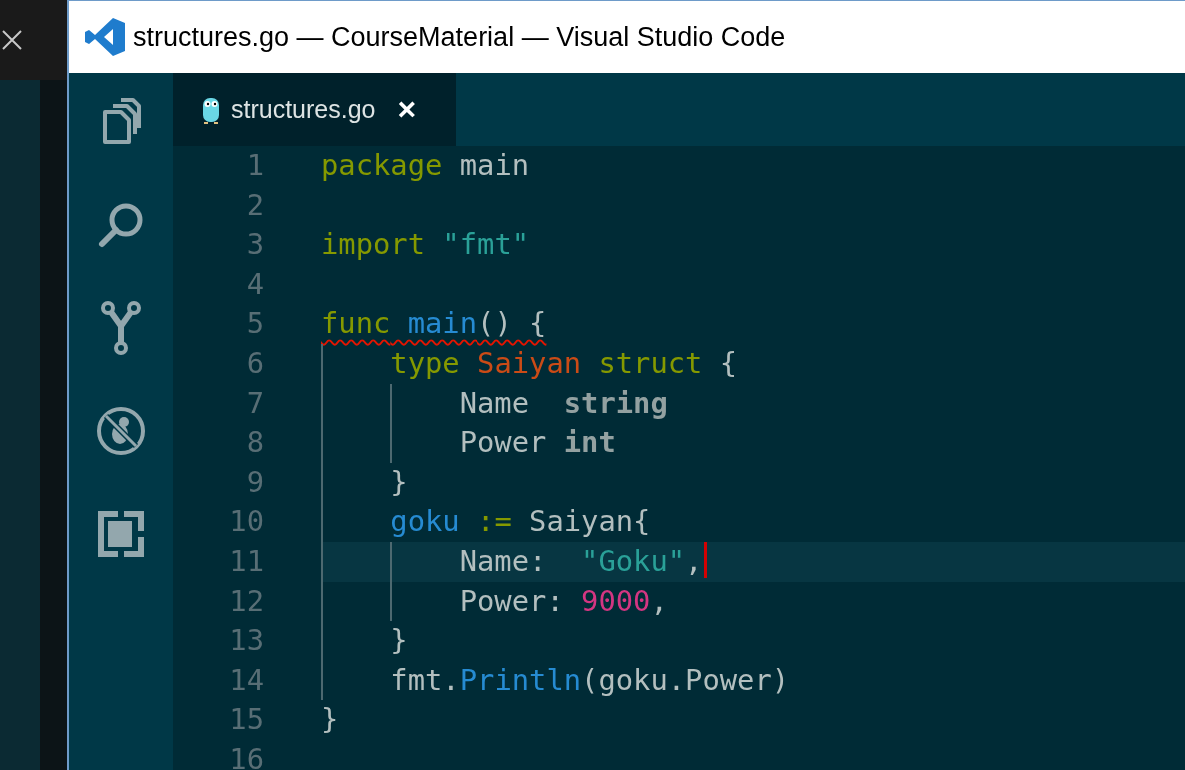 The height and width of the screenshot is (770, 1185). What do you see at coordinates (12, 40) in the screenshot?
I see `close-icon` at bounding box center [12, 40].